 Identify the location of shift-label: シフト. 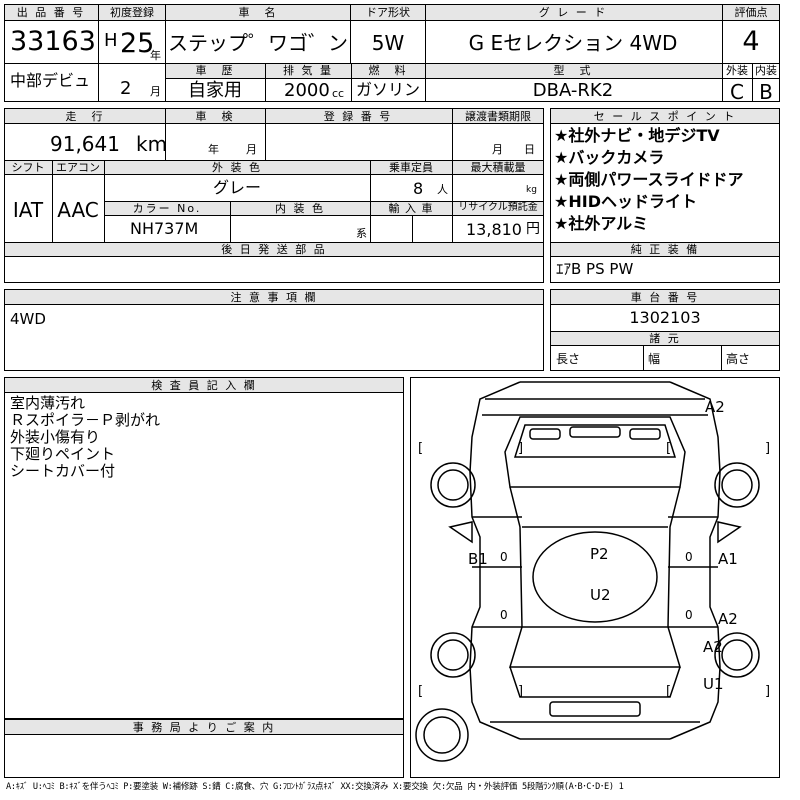
(28, 167).